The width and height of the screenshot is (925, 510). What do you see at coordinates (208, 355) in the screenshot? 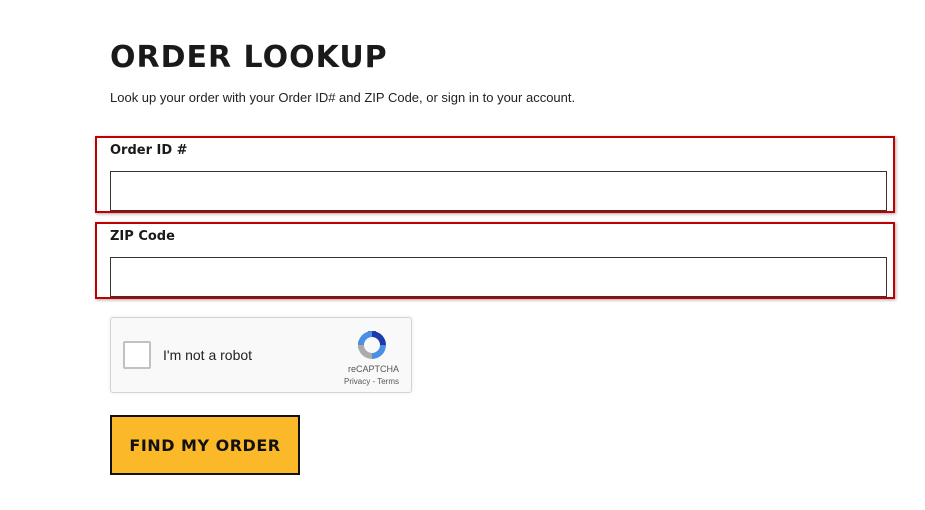
I see `recaptcha-checkbox-label: I'm not a robot` at bounding box center [208, 355].